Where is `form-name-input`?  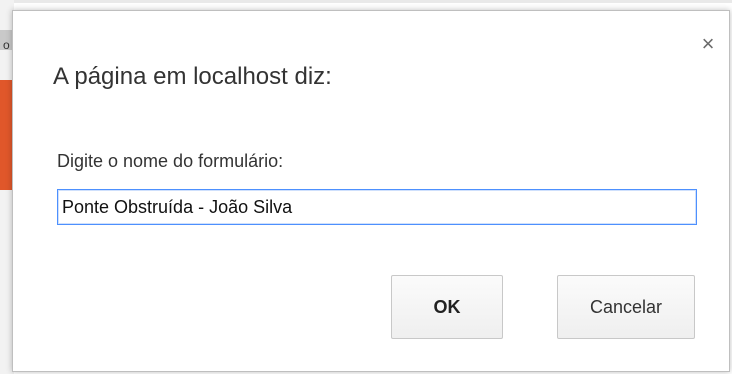
form-name-input is located at coordinates (377, 207).